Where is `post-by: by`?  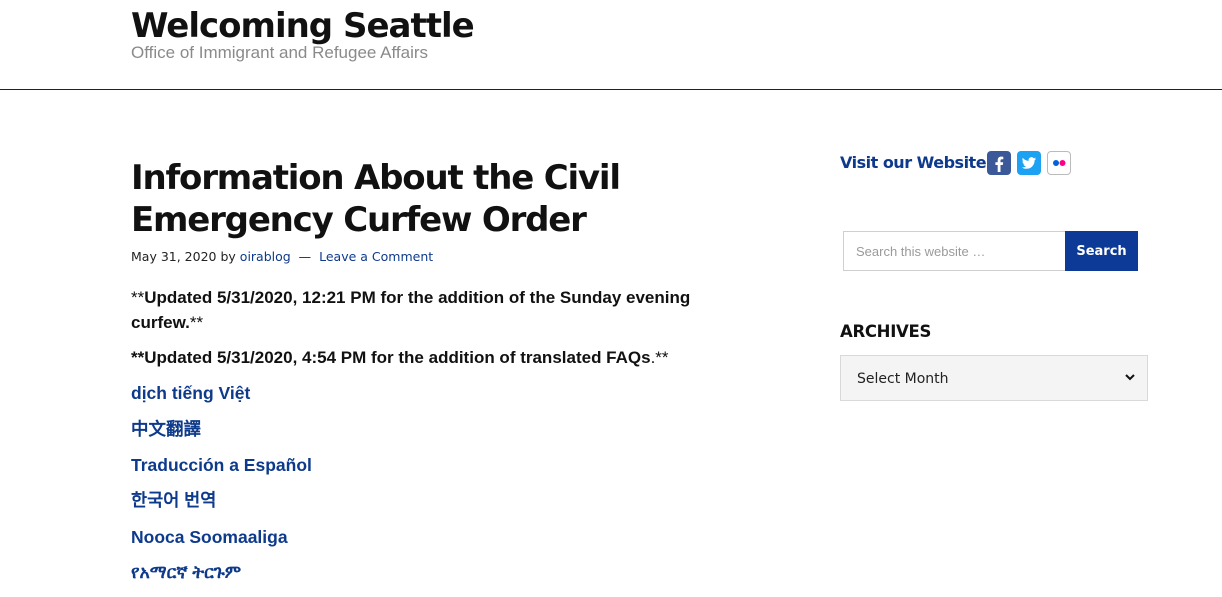 post-by: by is located at coordinates (228, 256).